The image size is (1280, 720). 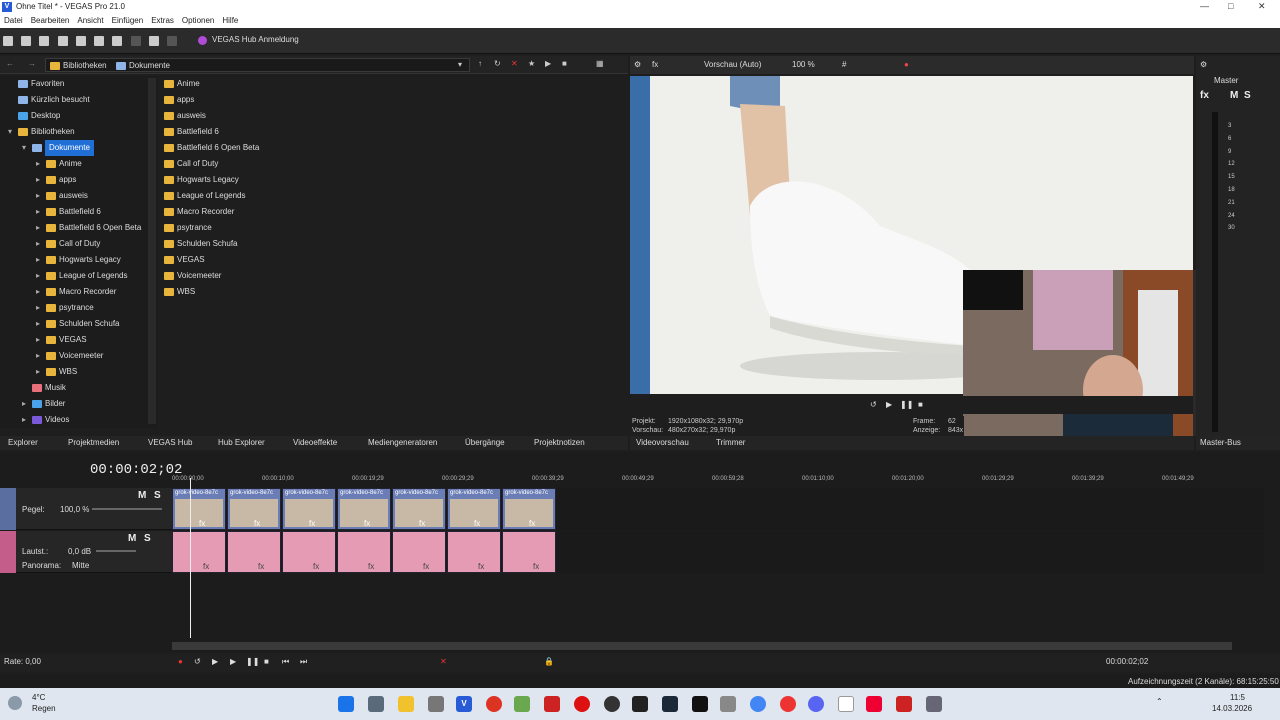 What do you see at coordinates (252, 661) in the screenshot?
I see `pause-button: ❚❚` at bounding box center [252, 661].